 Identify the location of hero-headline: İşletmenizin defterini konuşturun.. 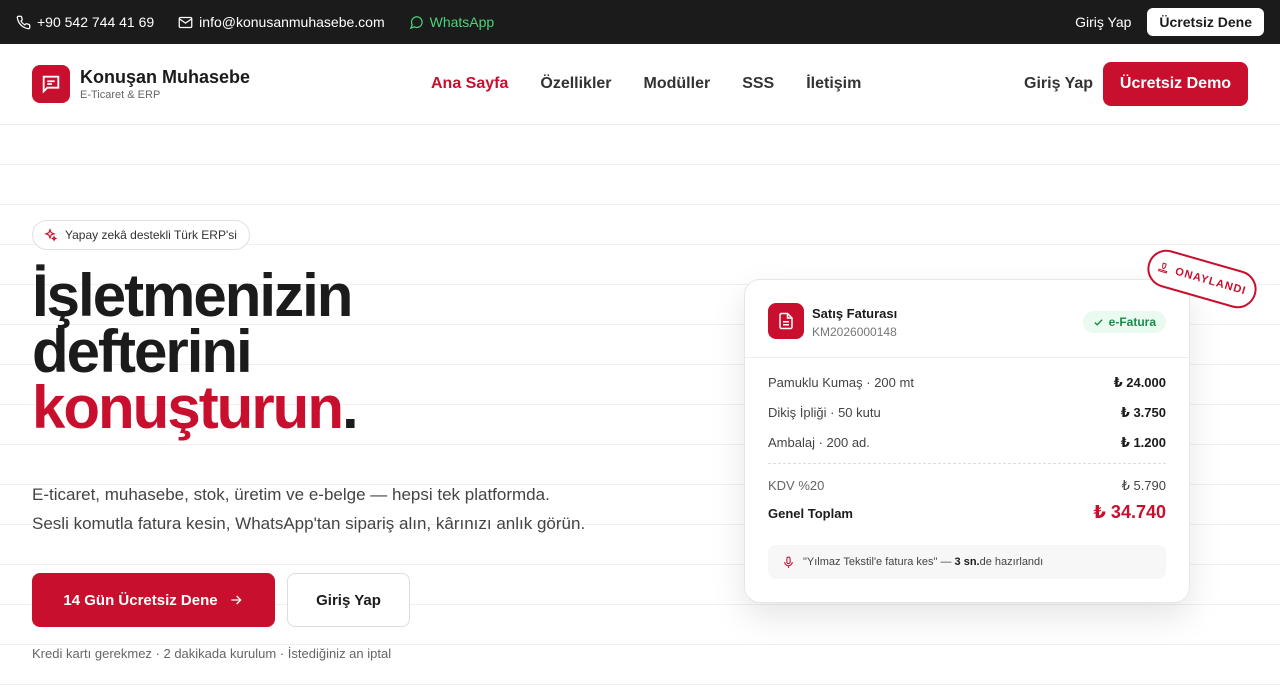
(195, 350).